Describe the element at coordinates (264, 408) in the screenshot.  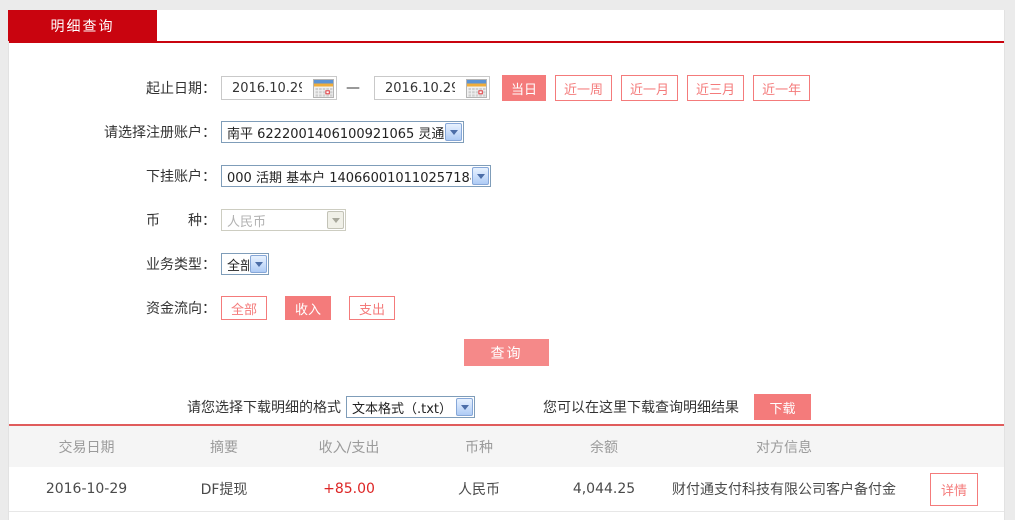
I see `download-format-label: 请您选择下载明细的格式` at that location.